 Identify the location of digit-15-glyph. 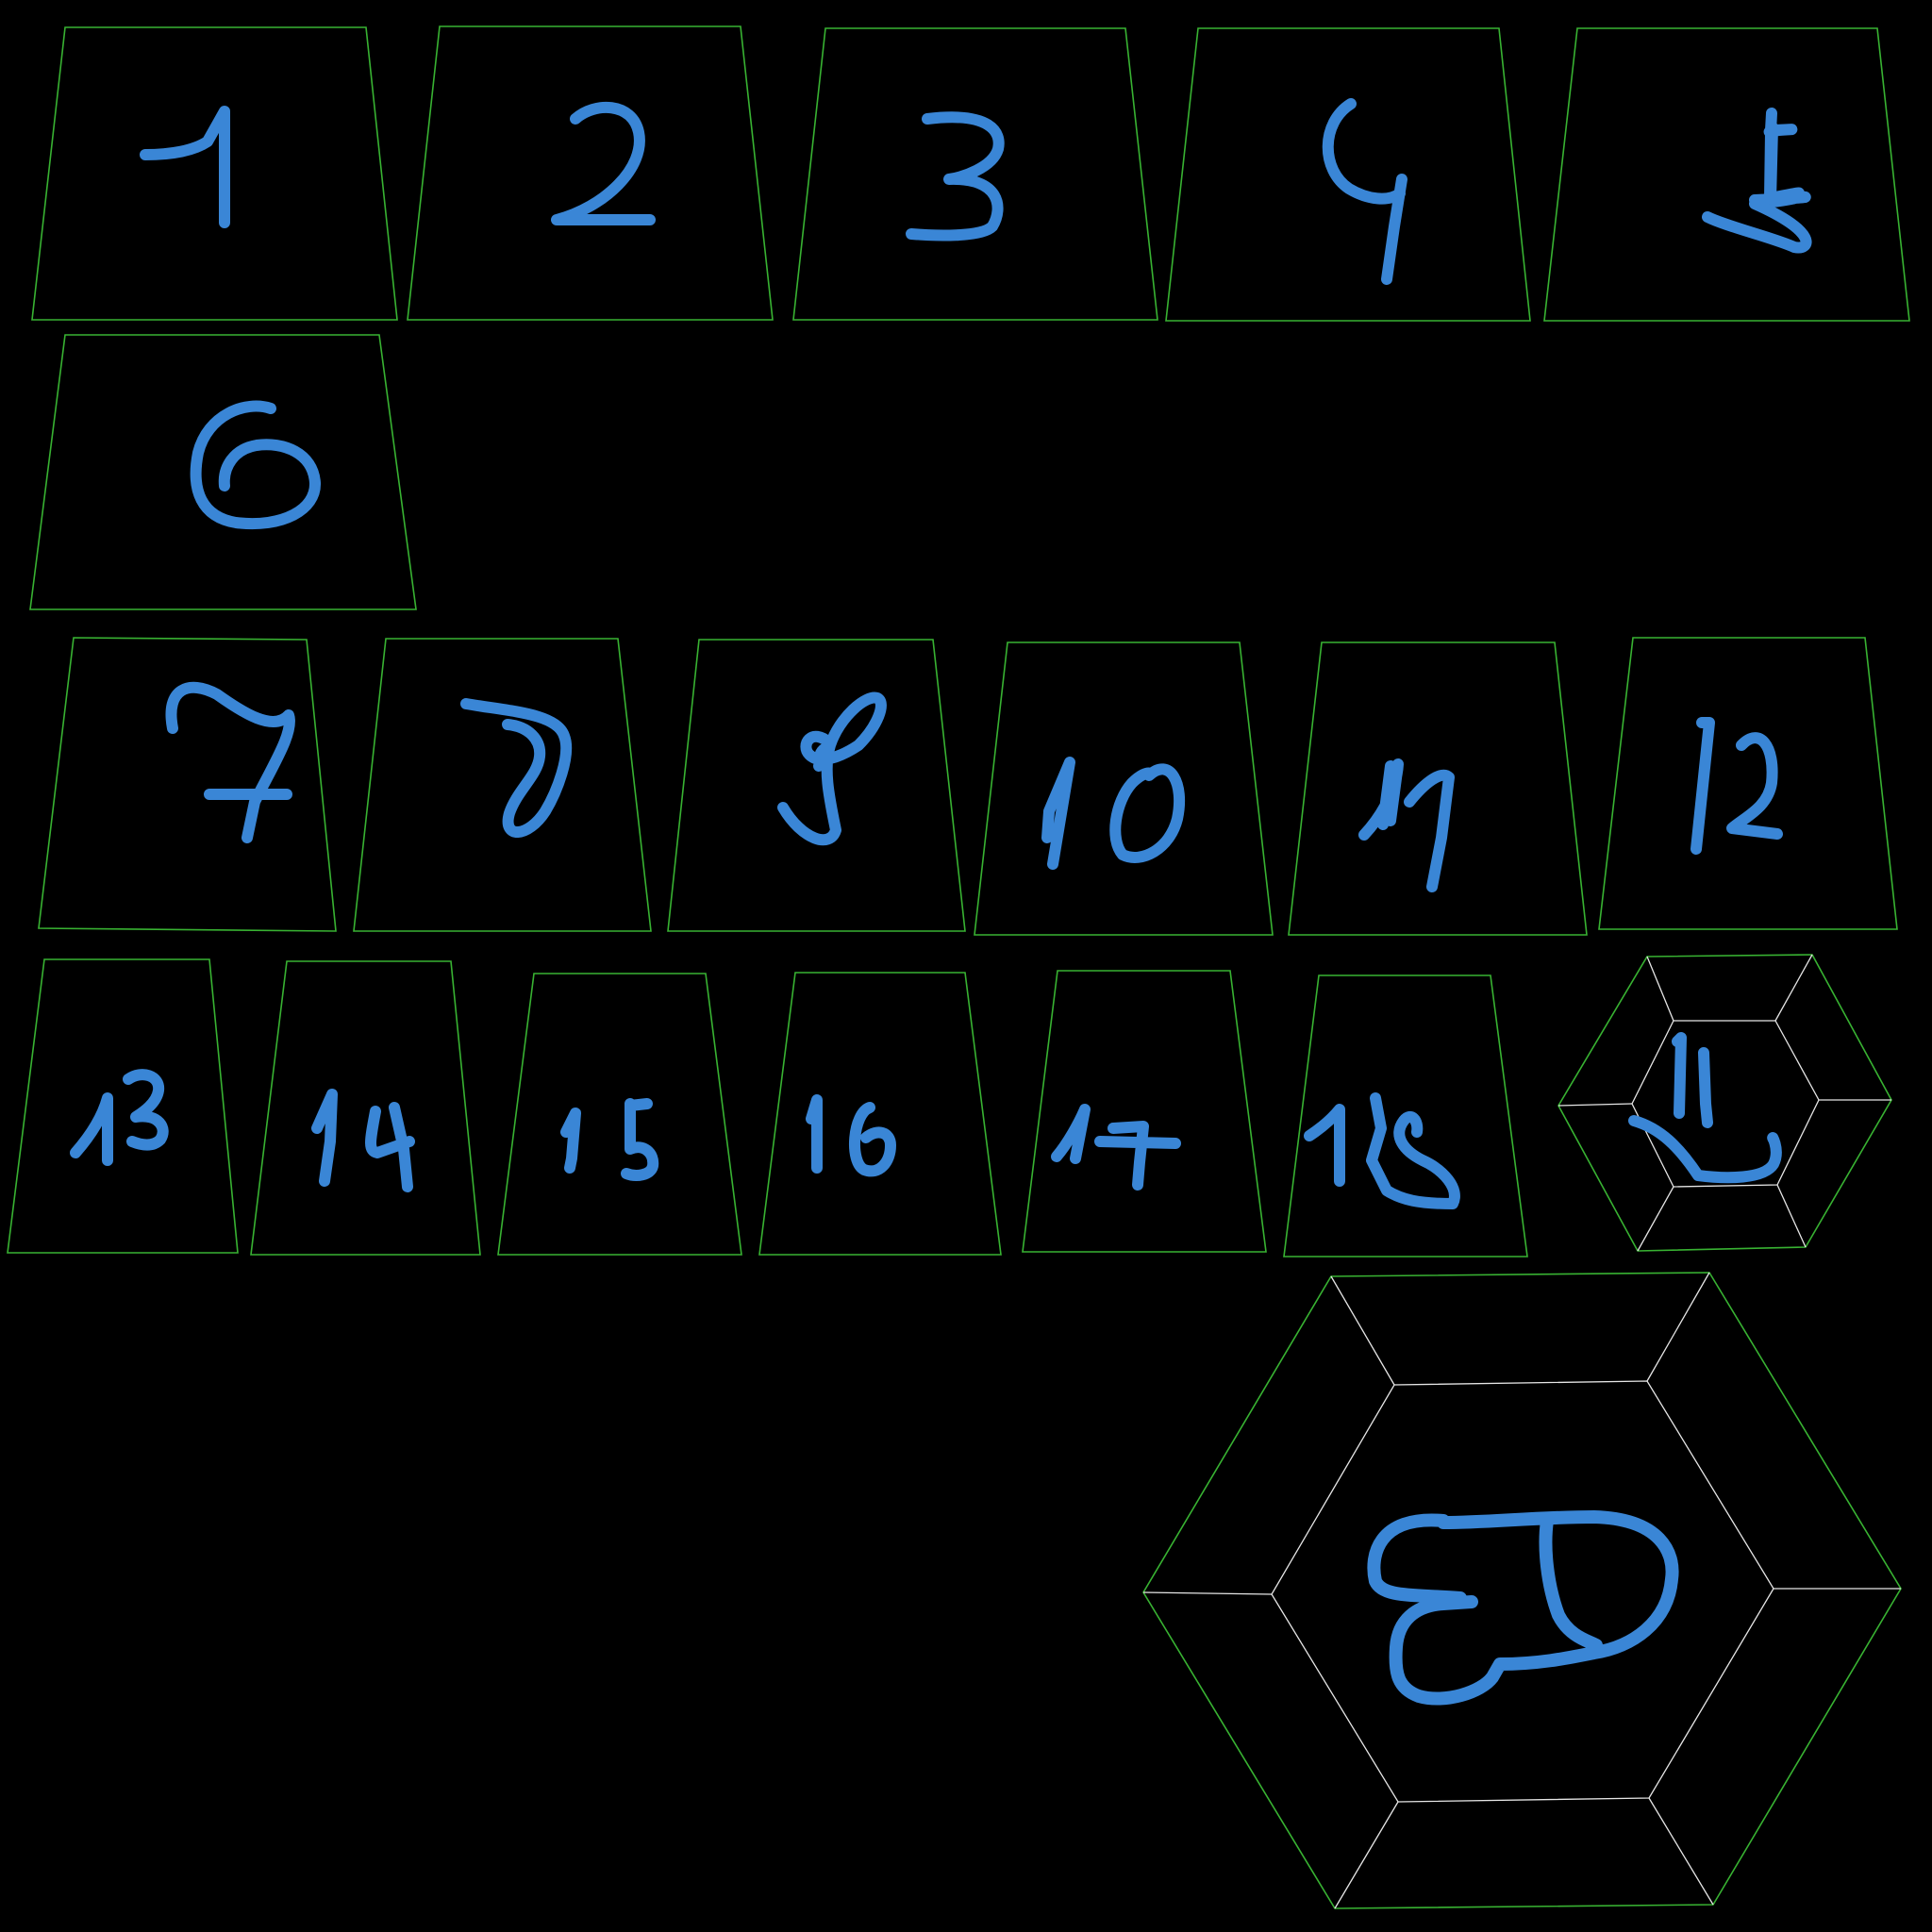
(610, 1140).